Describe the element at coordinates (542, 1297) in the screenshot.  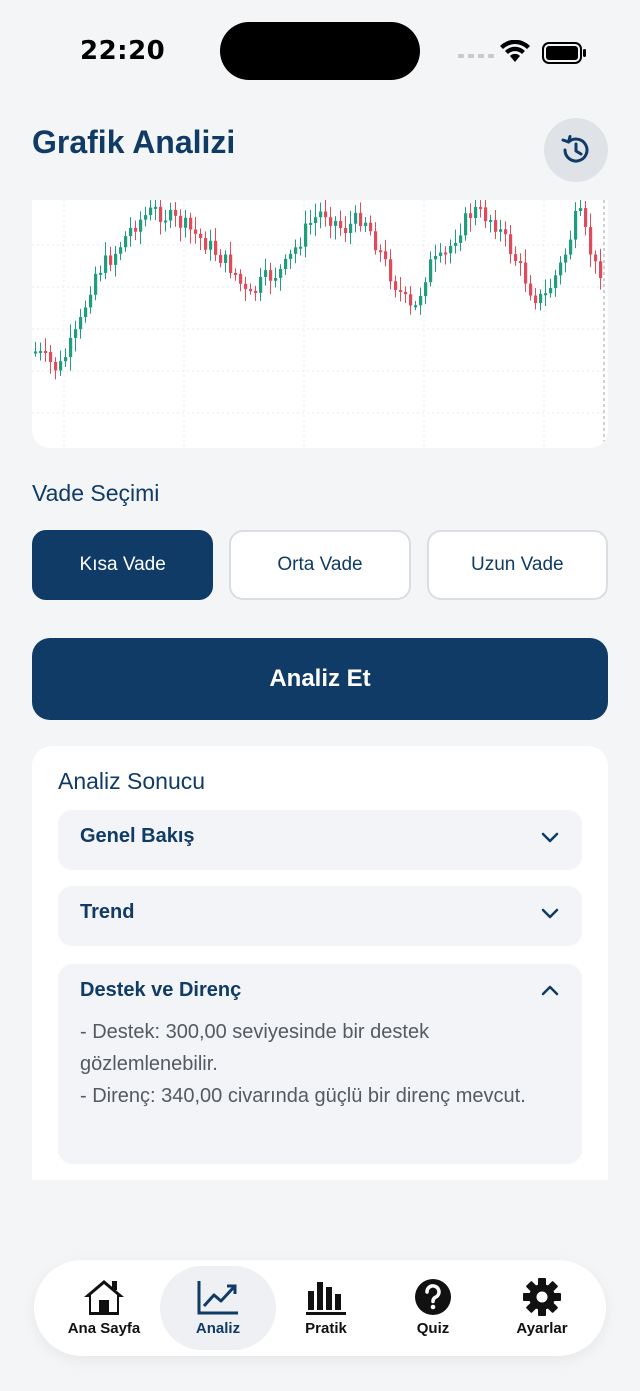
I see `gear-icon` at that location.